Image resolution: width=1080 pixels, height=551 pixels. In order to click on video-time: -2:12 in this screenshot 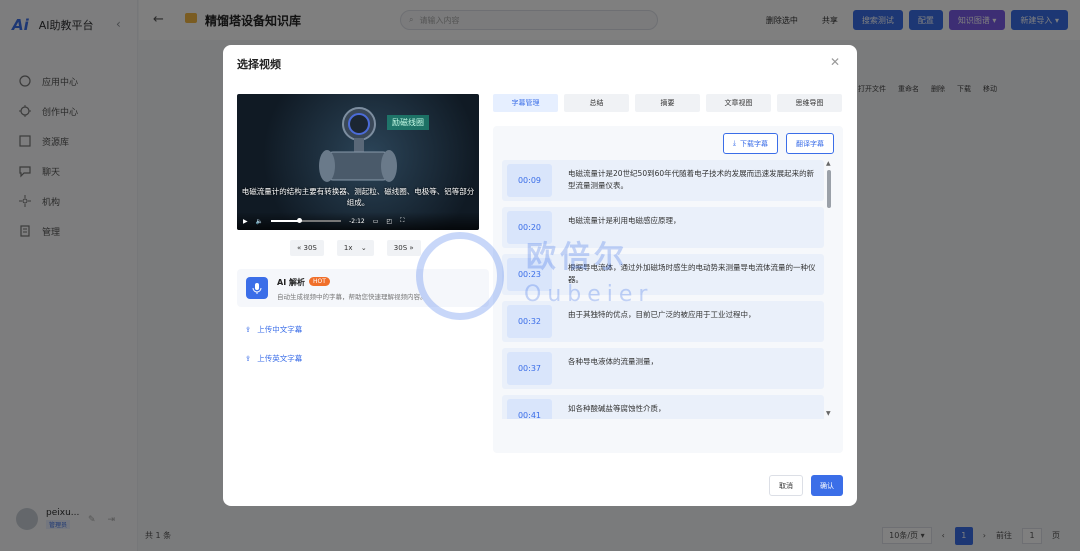, I will do `click(357, 221)`.